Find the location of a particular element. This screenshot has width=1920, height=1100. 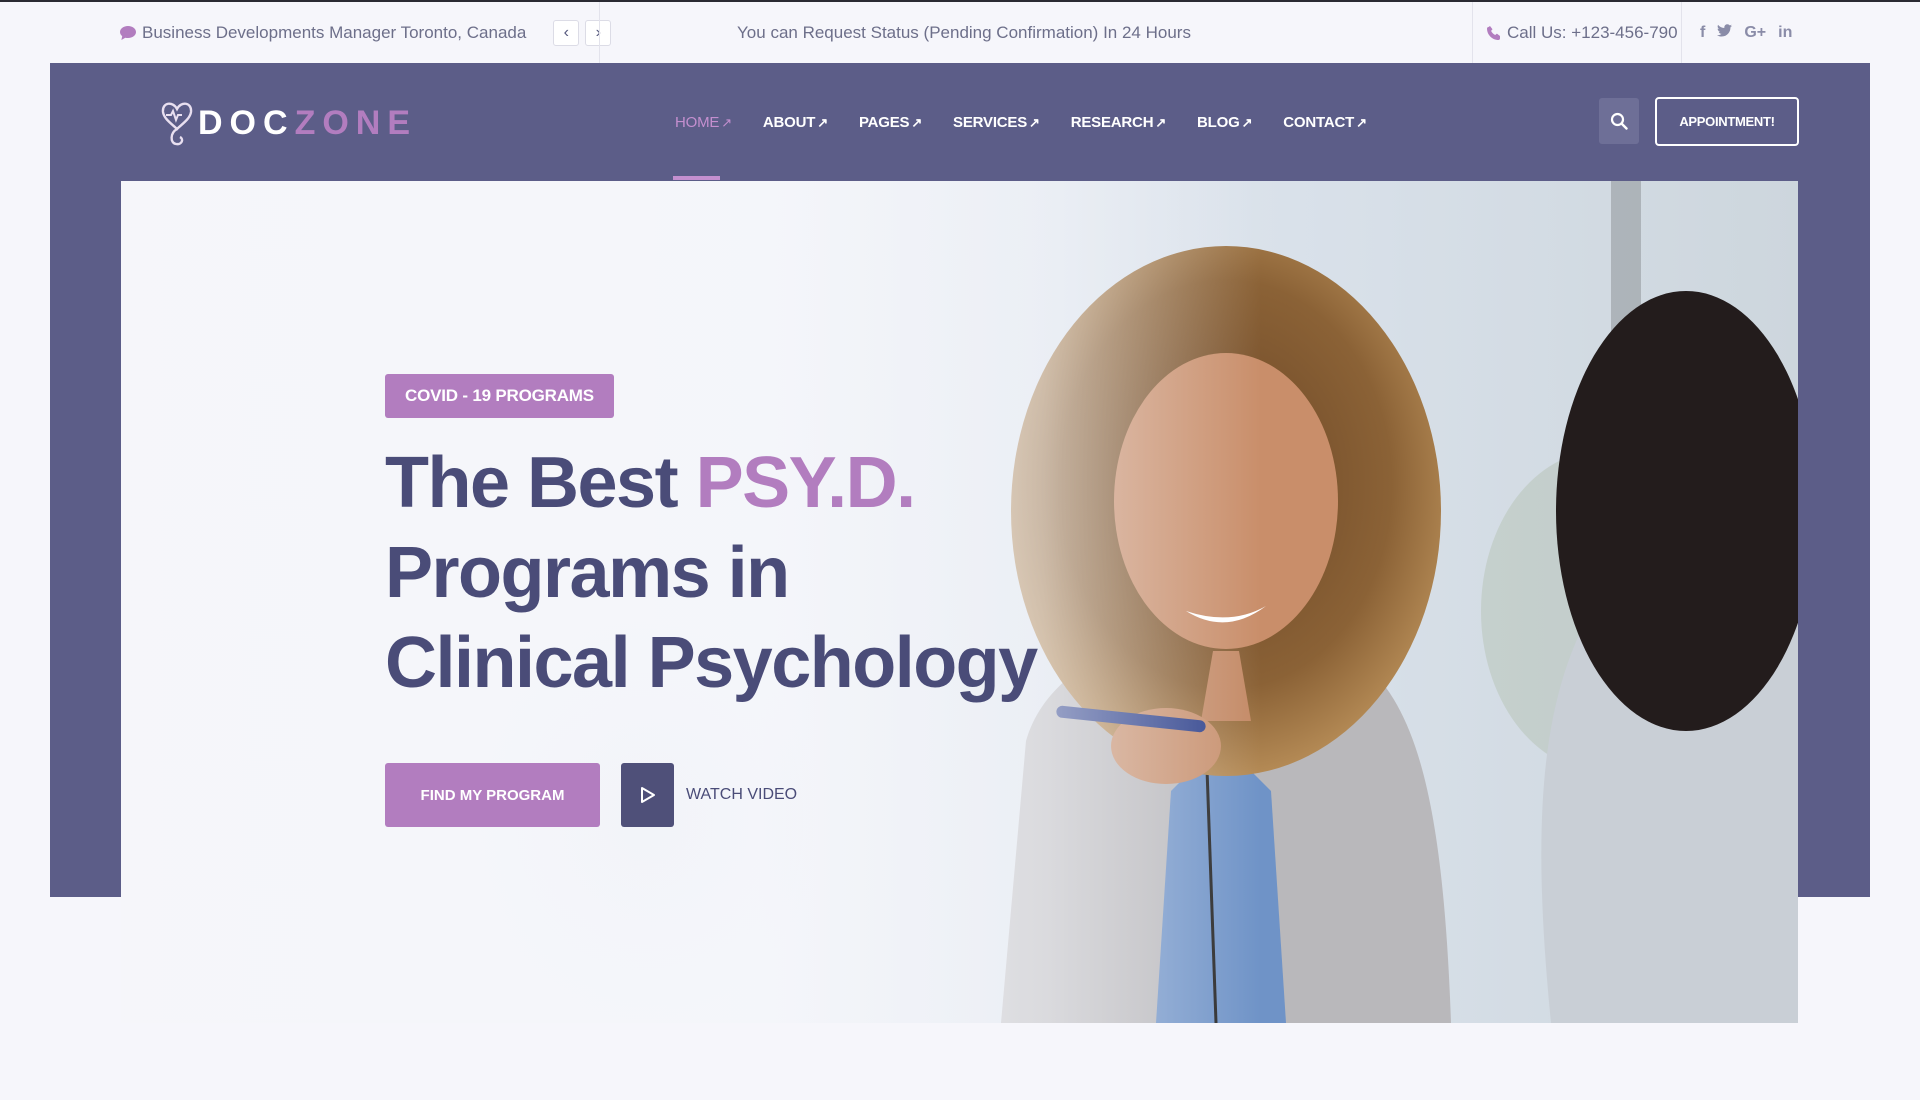

play-video-button is located at coordinates (647, 795).